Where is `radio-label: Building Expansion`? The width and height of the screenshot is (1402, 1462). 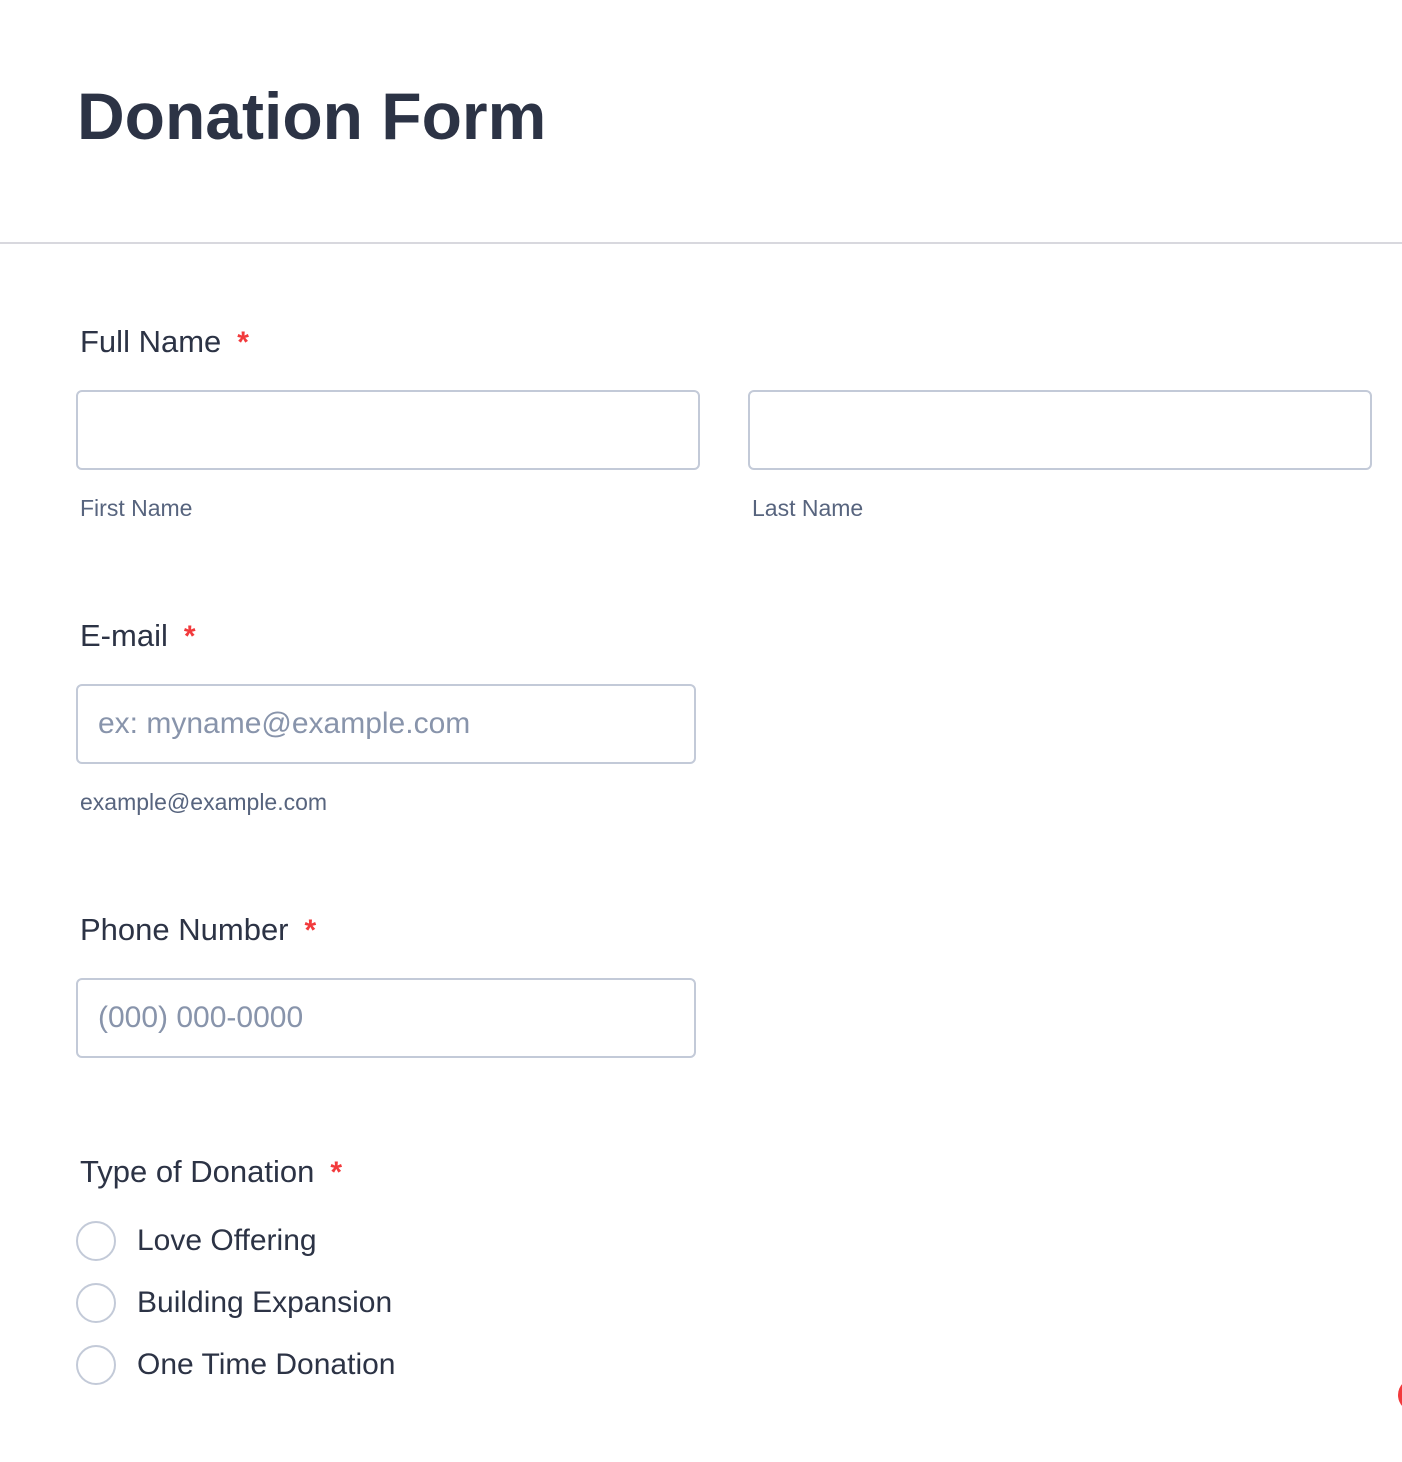
radio-label: Building Expansion is located at coordinates (265, 1302).